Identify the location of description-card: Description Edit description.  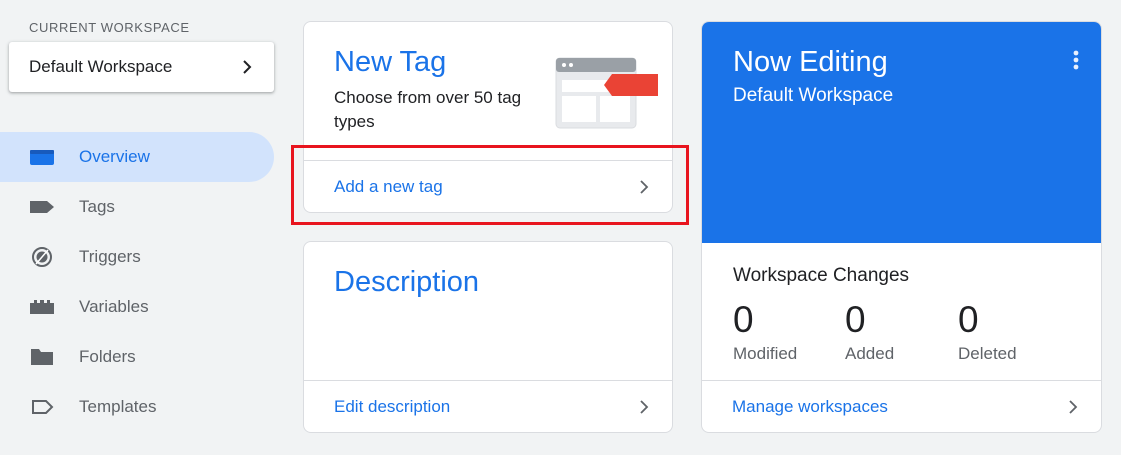
(488, 337).